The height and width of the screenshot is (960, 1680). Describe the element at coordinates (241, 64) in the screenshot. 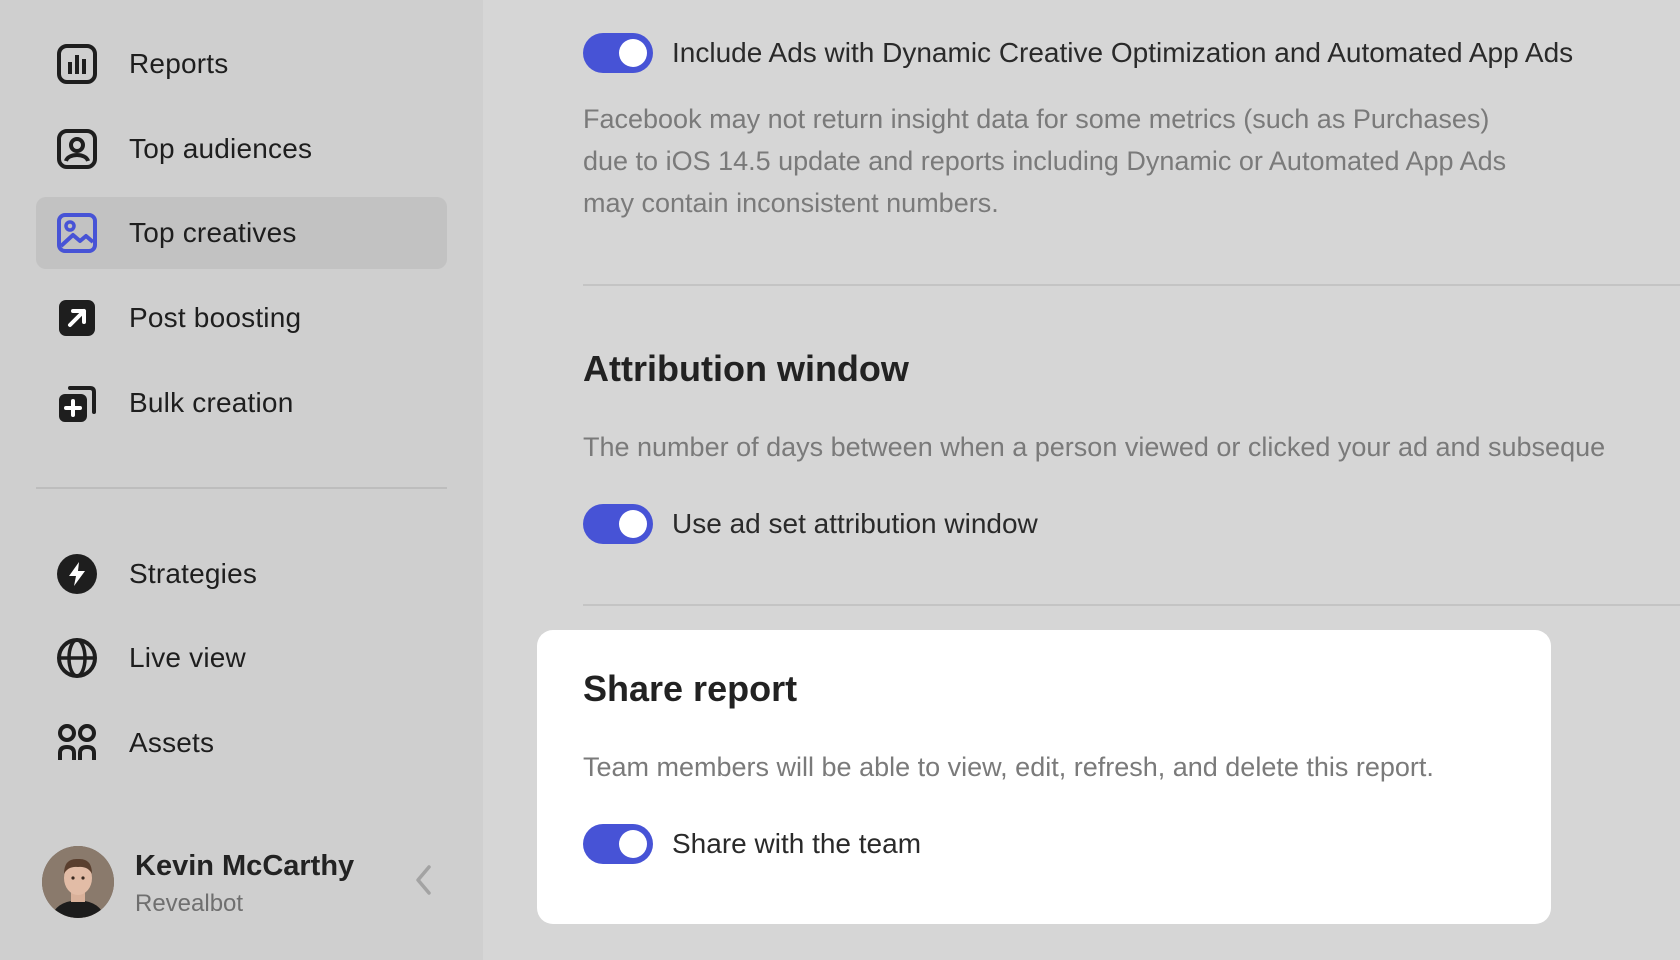

I see `sidebar-item-reports: Reports` at that location.